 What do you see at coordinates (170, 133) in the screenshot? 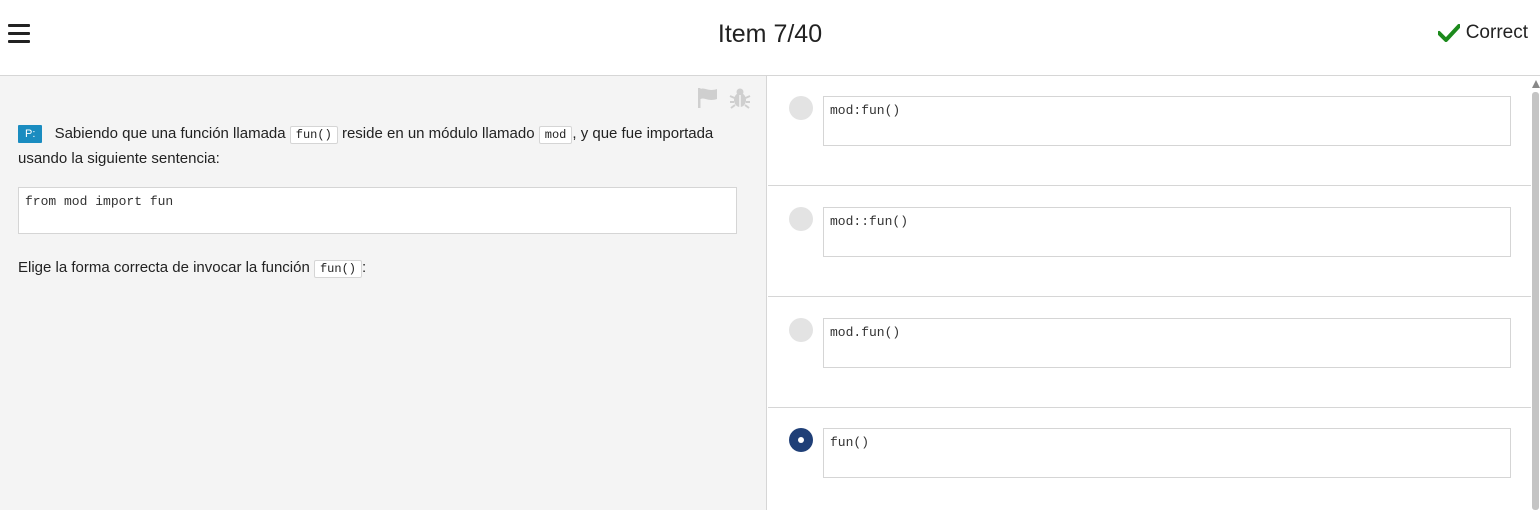
I see `question-text-part: Sabiendo que una función llamada` at bounding box center [170, 133].